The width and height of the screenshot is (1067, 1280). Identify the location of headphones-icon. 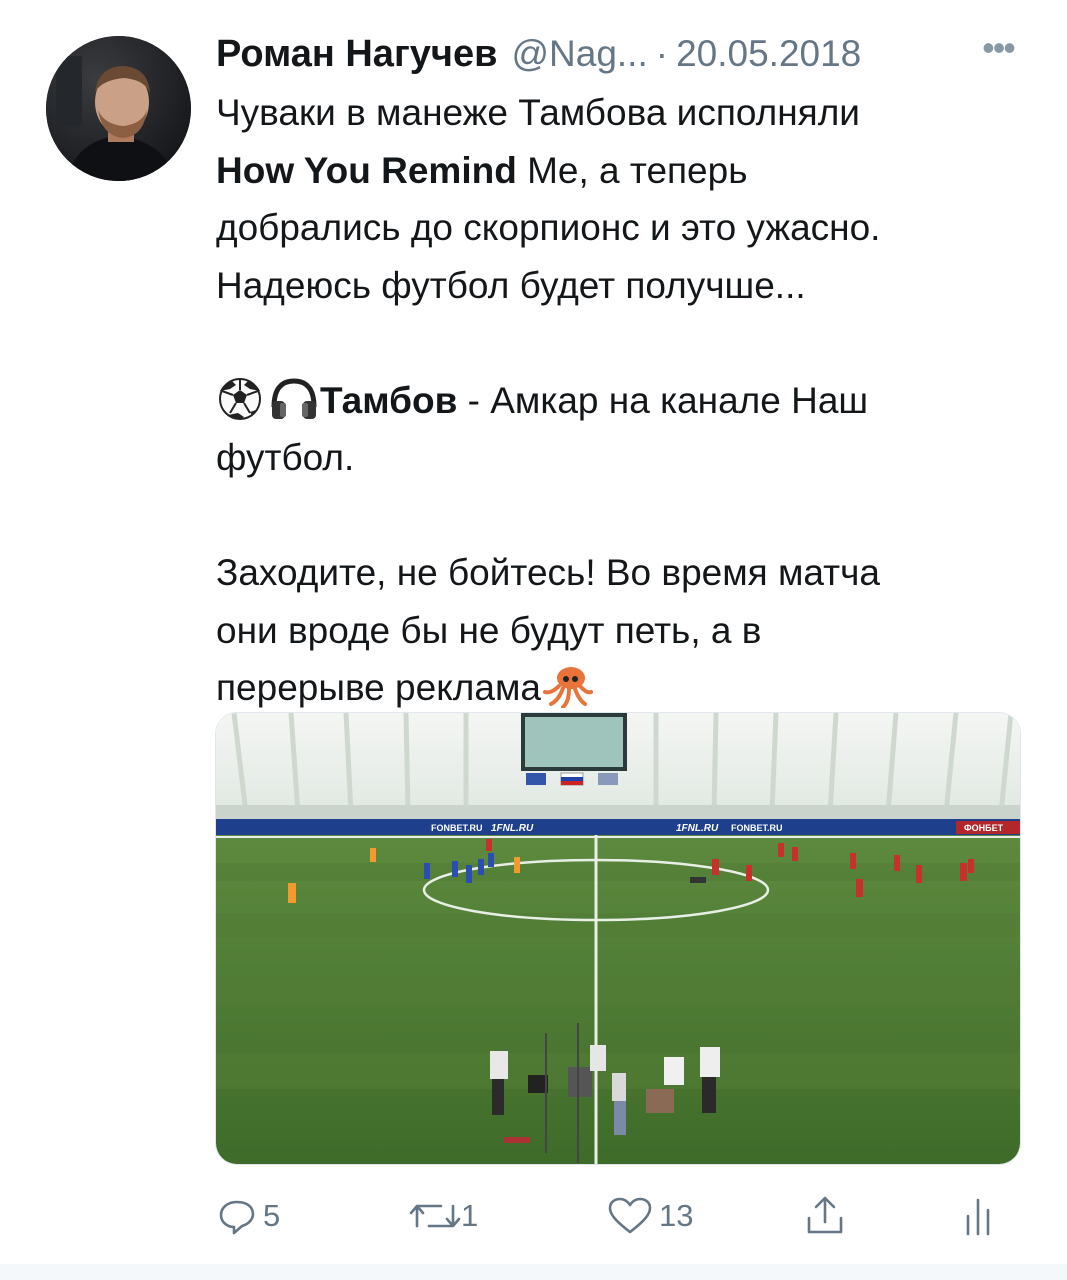
(294, 399).